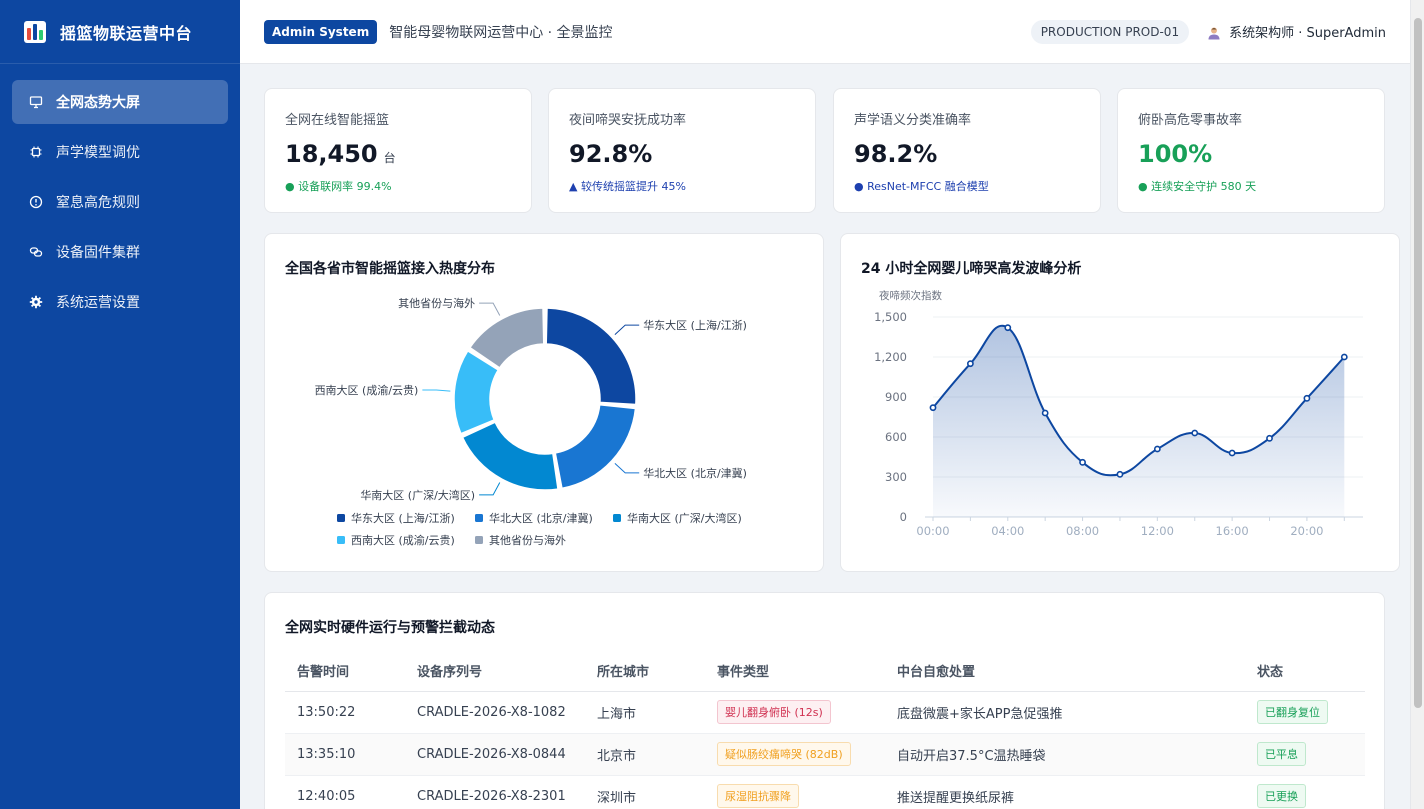 The width and height of the screenshot is (1424, 809). I want to click on user-avatar-icon, so click(1214, 32).